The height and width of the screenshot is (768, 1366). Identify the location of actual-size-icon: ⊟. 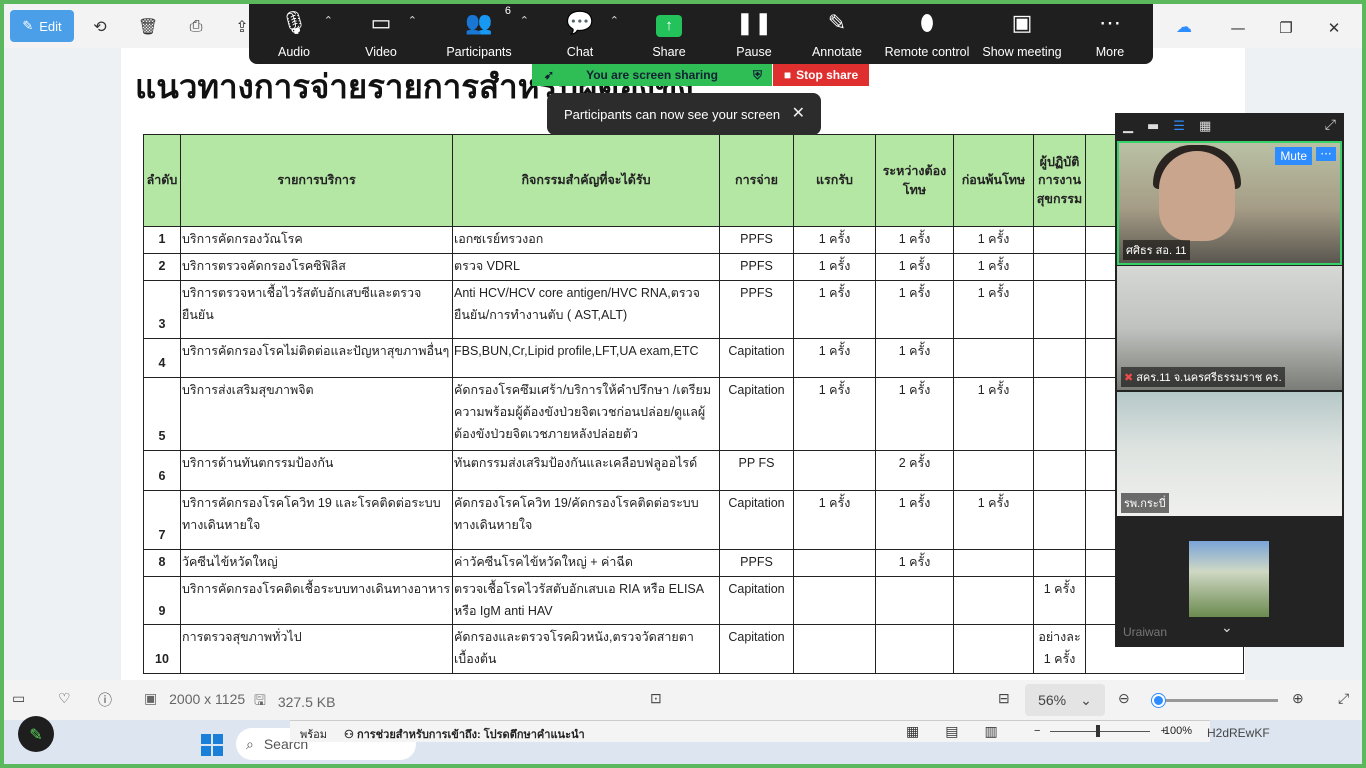
(1004, 698).